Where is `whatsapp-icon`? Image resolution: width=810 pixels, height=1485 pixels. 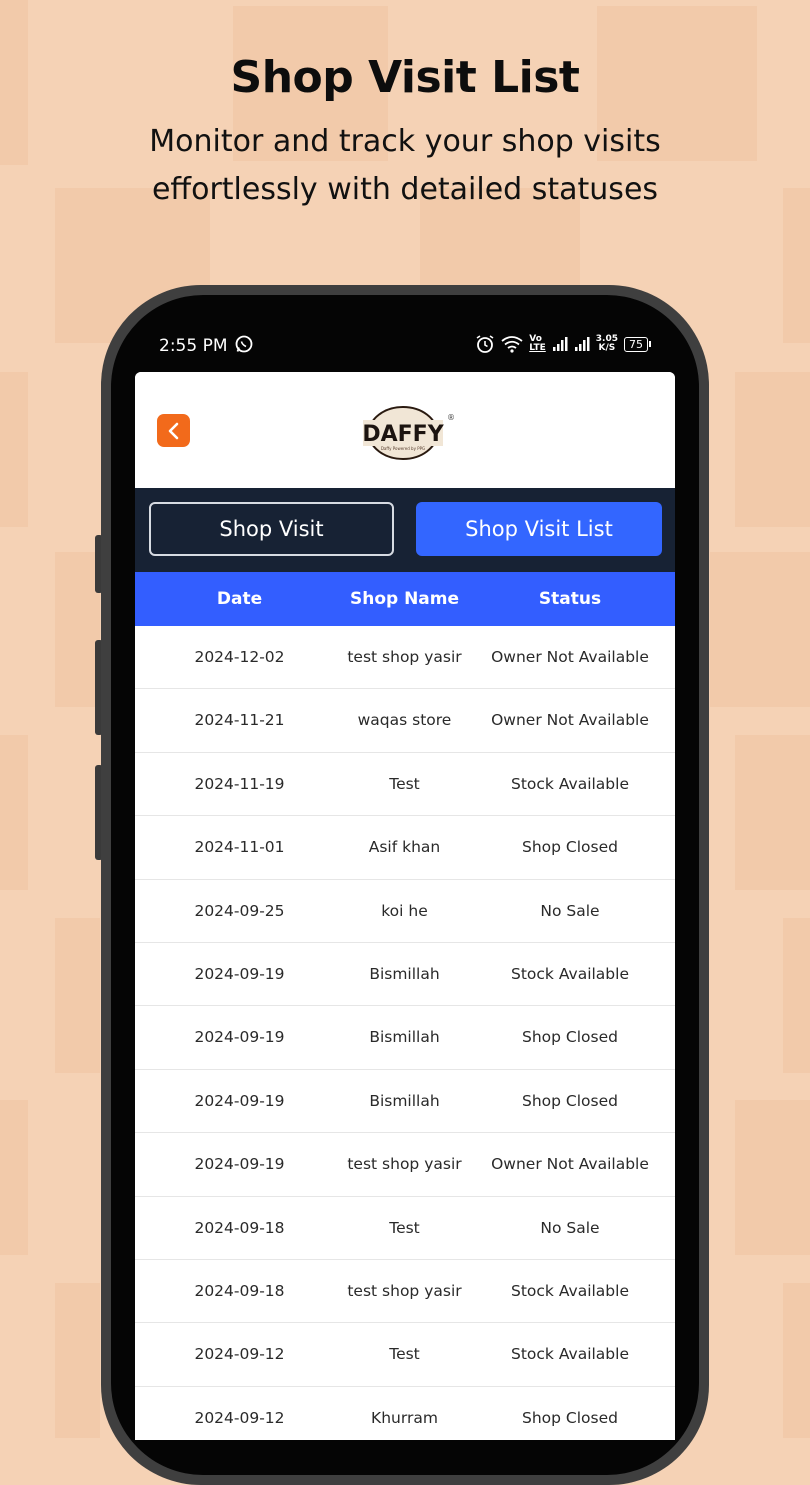
whatsapp-icon is located at coordinates (244, 344).